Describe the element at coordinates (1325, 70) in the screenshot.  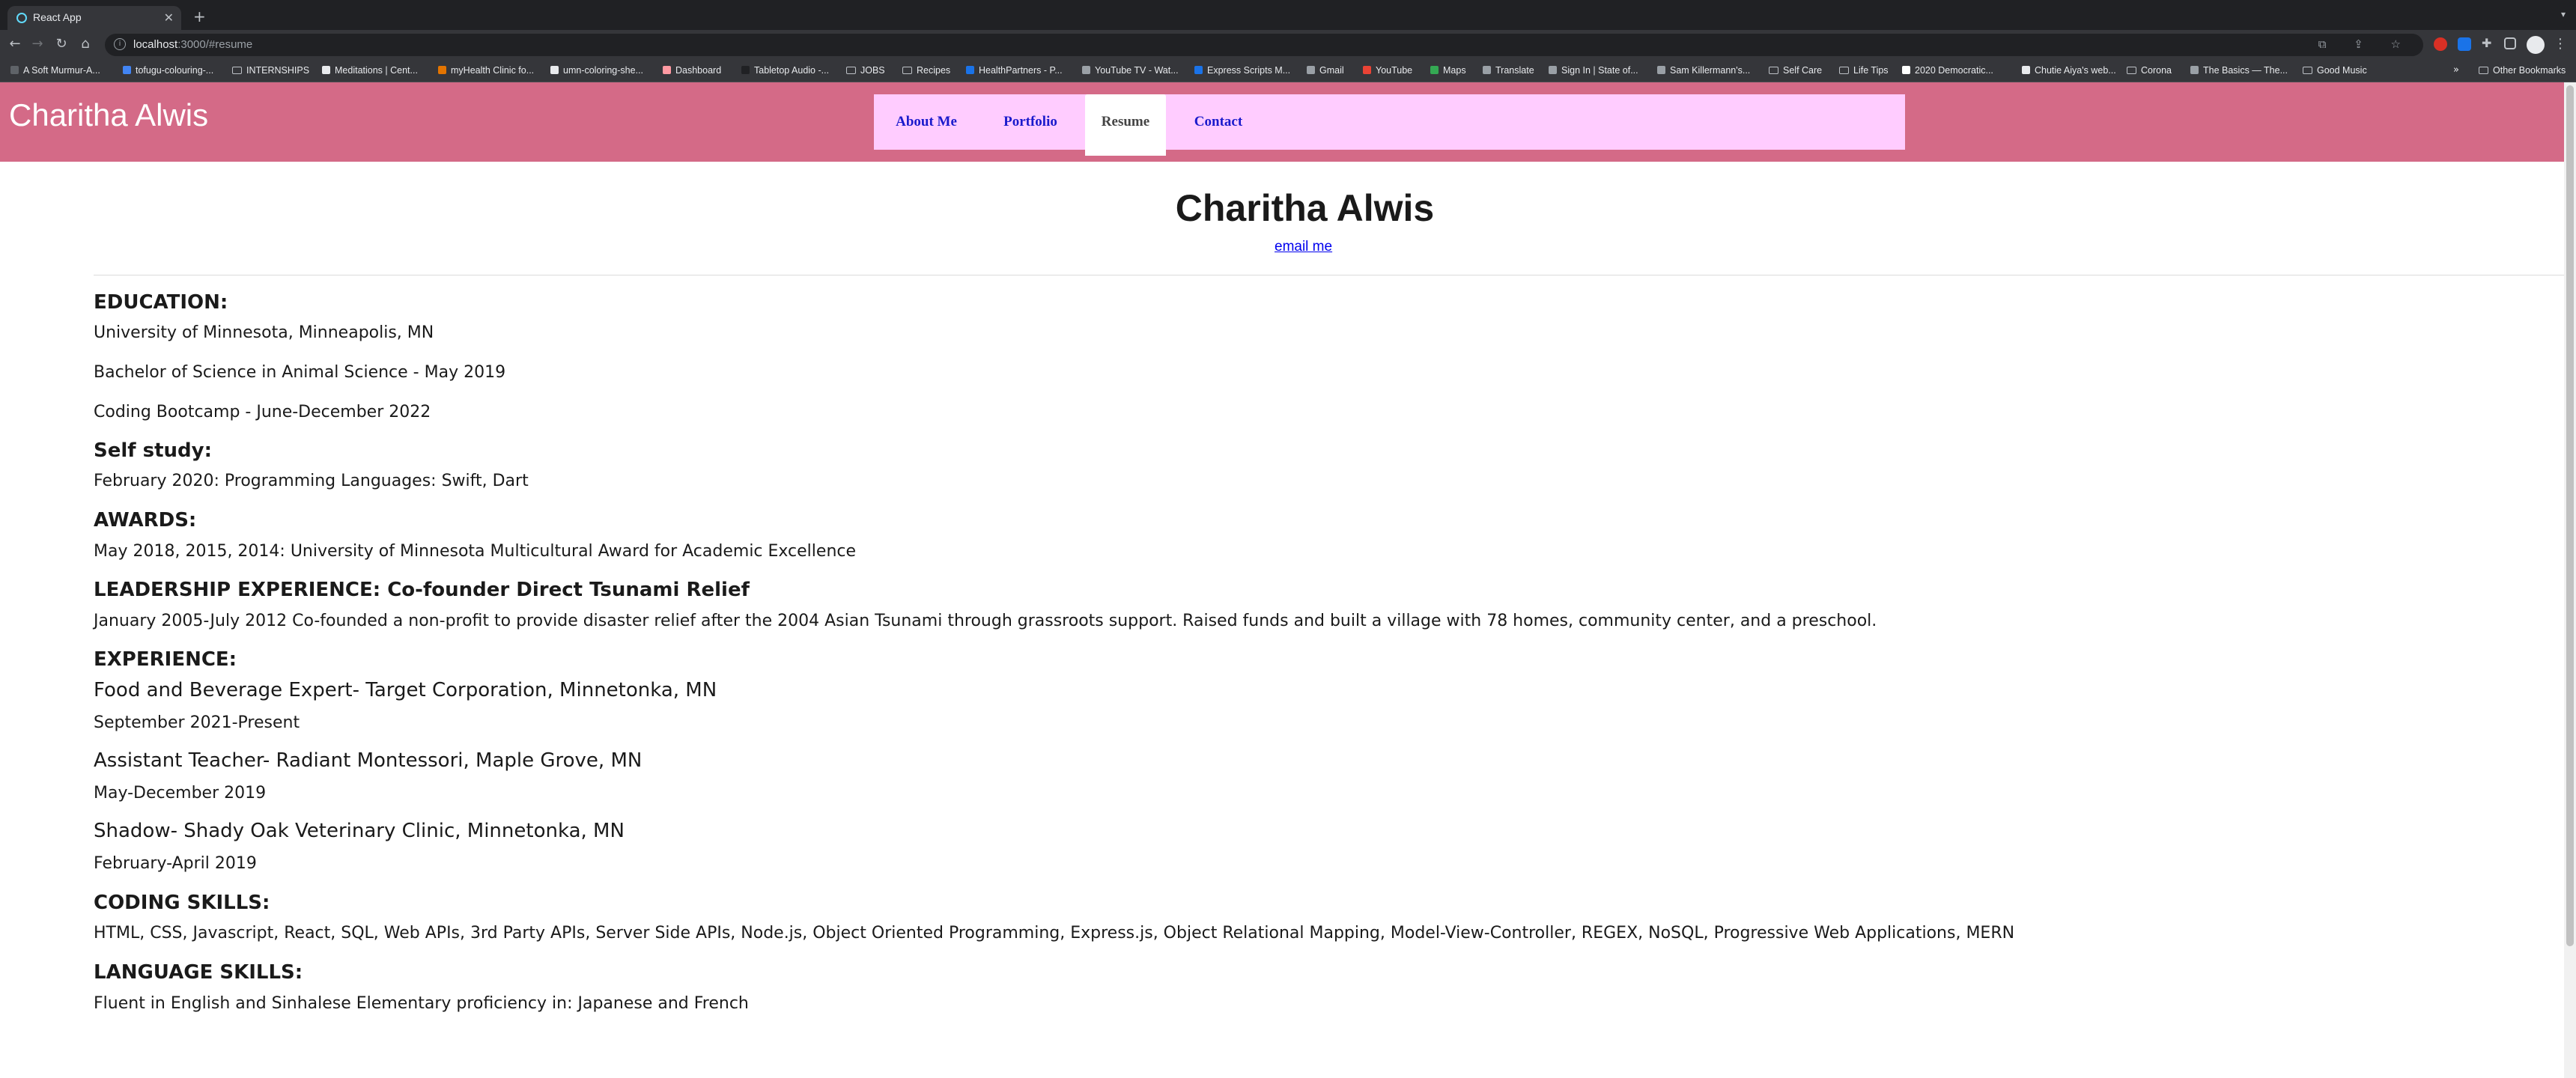
I see `bookmark-item: Gmail` at that location.